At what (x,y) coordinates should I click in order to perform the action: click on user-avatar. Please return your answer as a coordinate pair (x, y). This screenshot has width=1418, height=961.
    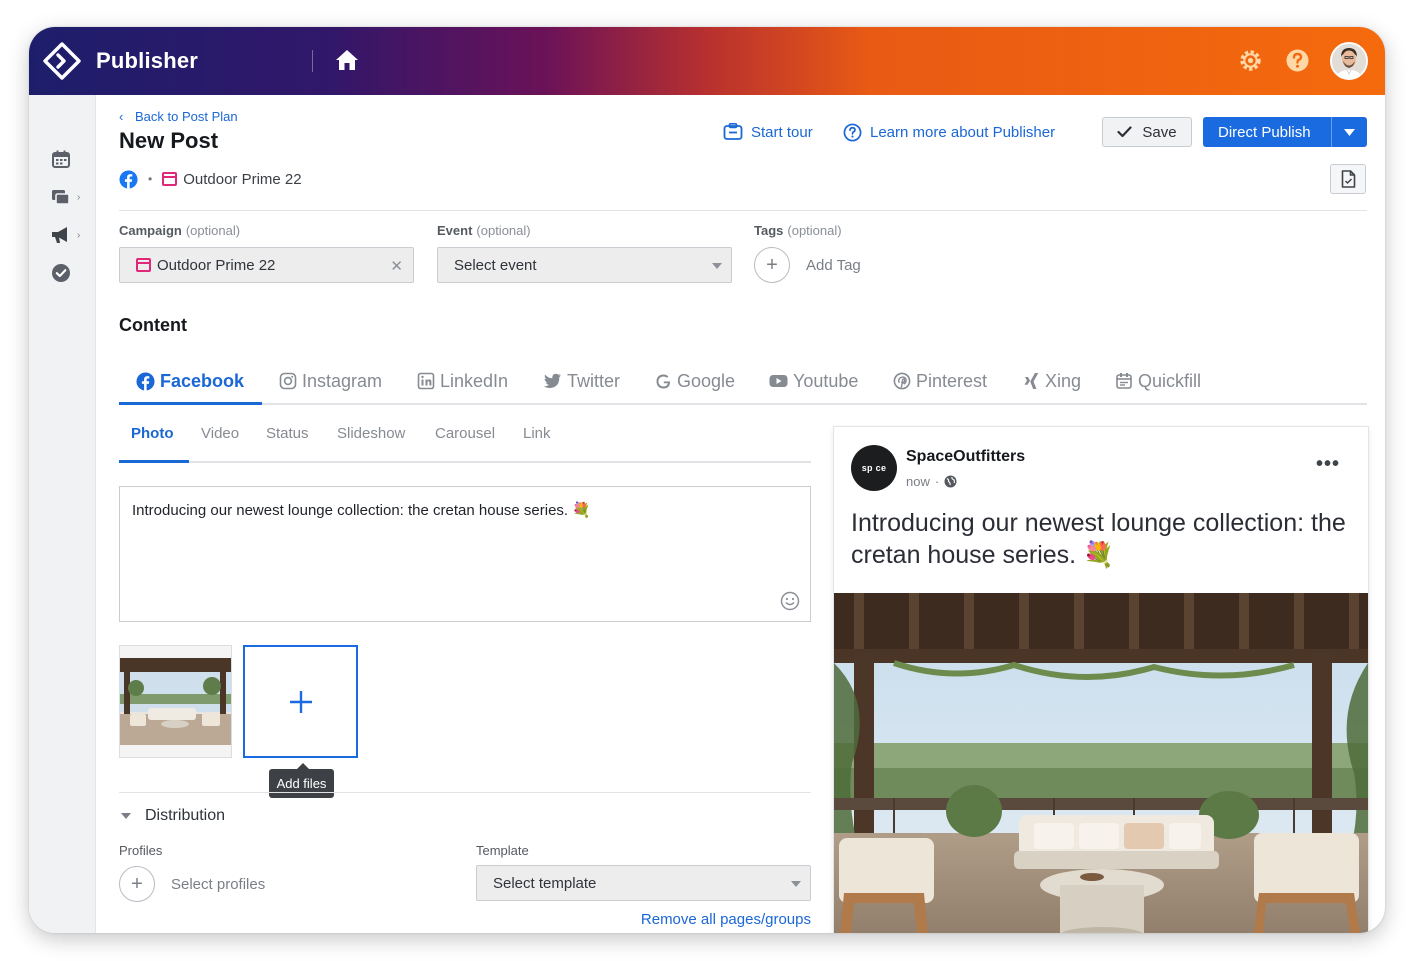
    Looking at the image, I should click on (1349, 61).